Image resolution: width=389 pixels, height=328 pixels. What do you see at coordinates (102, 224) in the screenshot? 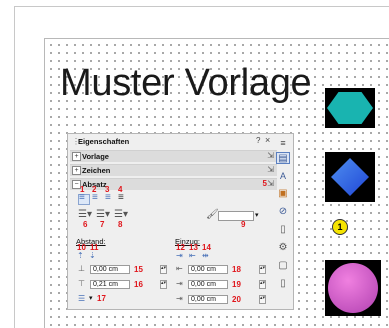
I see `marker: 7` at bounding box center [102, 224].